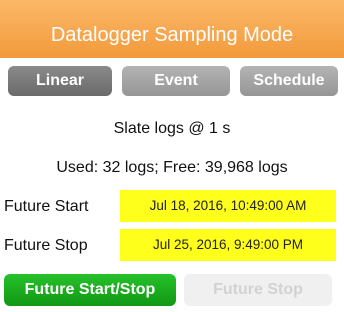 The image size is (344, 312). I want to click on future-start-label: Future Start, so click(46, 206).